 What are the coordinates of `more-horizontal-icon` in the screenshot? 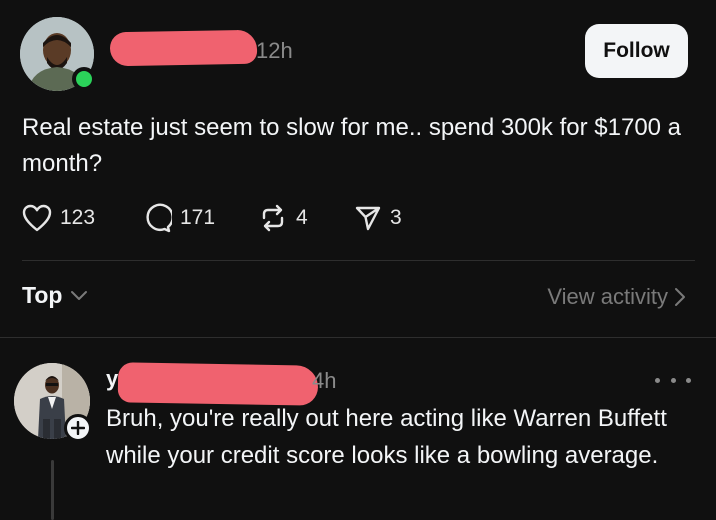 It's located at (657, 380).